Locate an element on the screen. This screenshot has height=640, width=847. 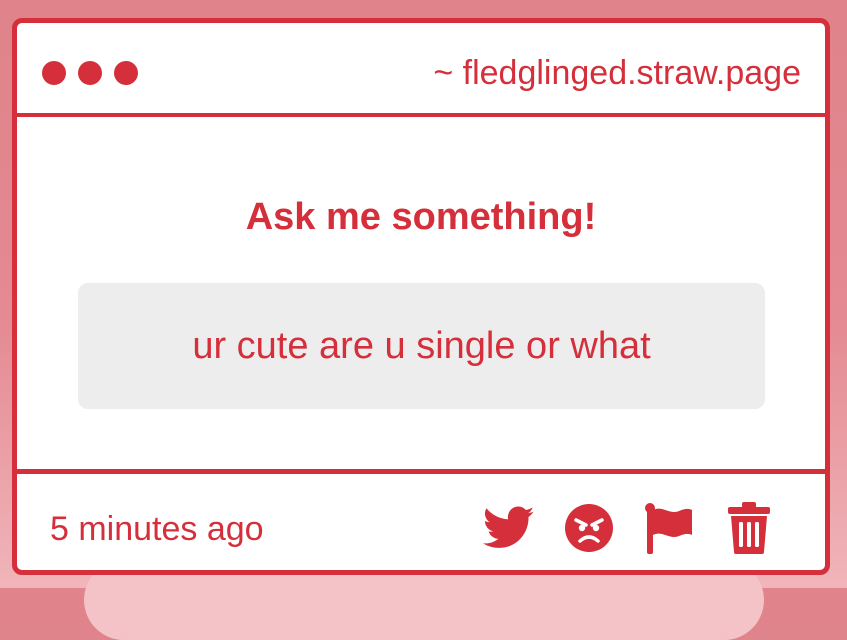
delete-button is located at coordinates (749, 528).